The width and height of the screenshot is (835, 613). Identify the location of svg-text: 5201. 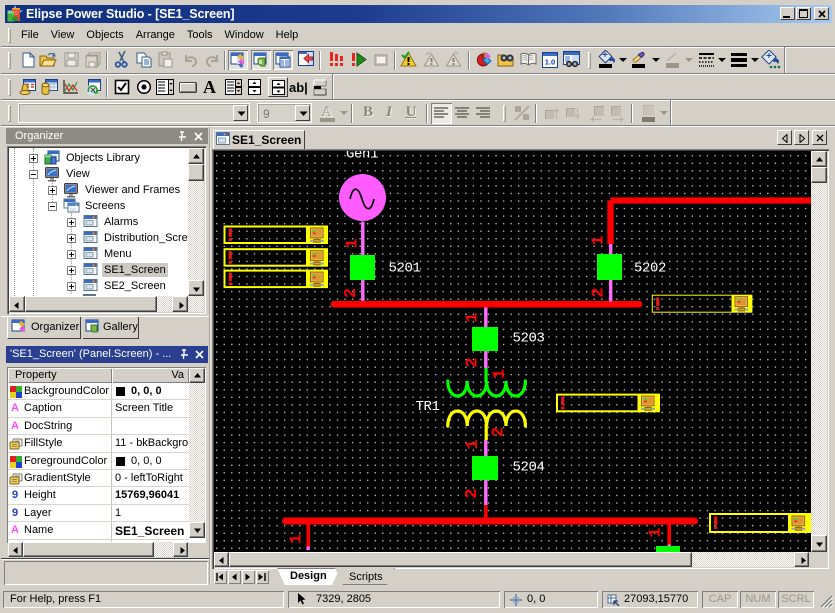
(405, 269).